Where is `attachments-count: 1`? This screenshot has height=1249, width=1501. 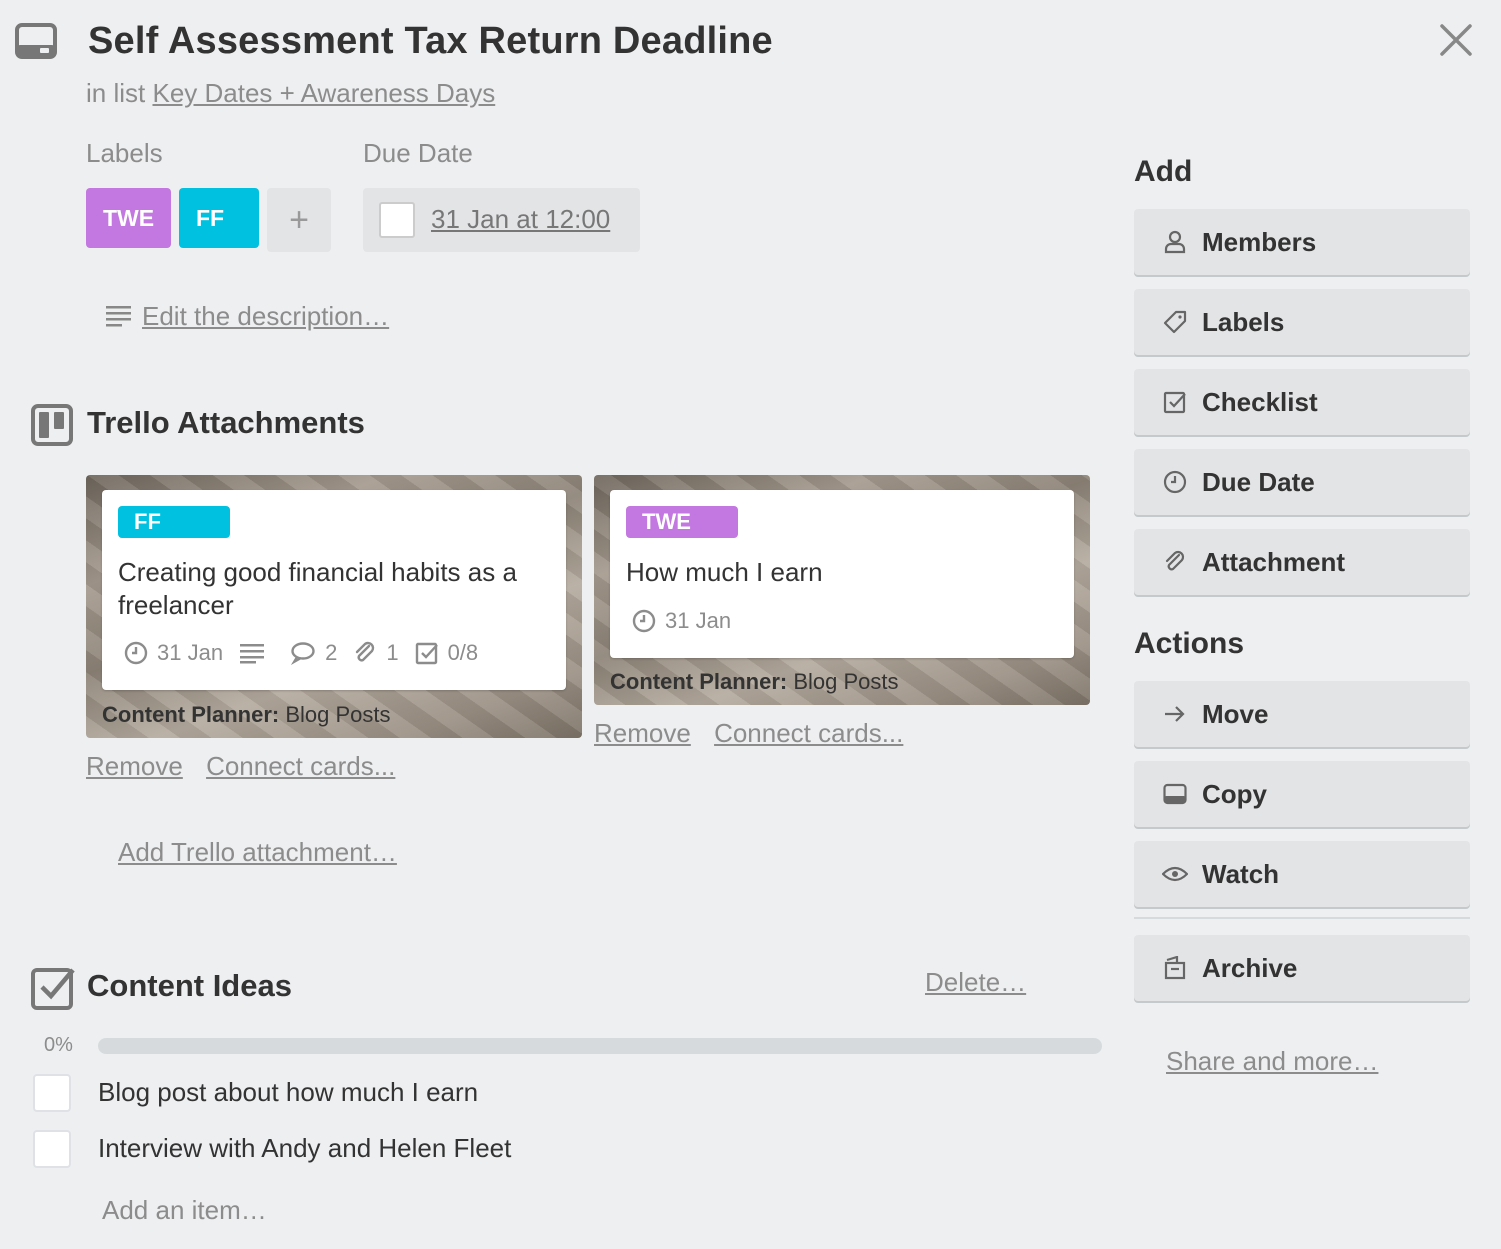 attachments-count: 1 is located at coordinates (392, 652).